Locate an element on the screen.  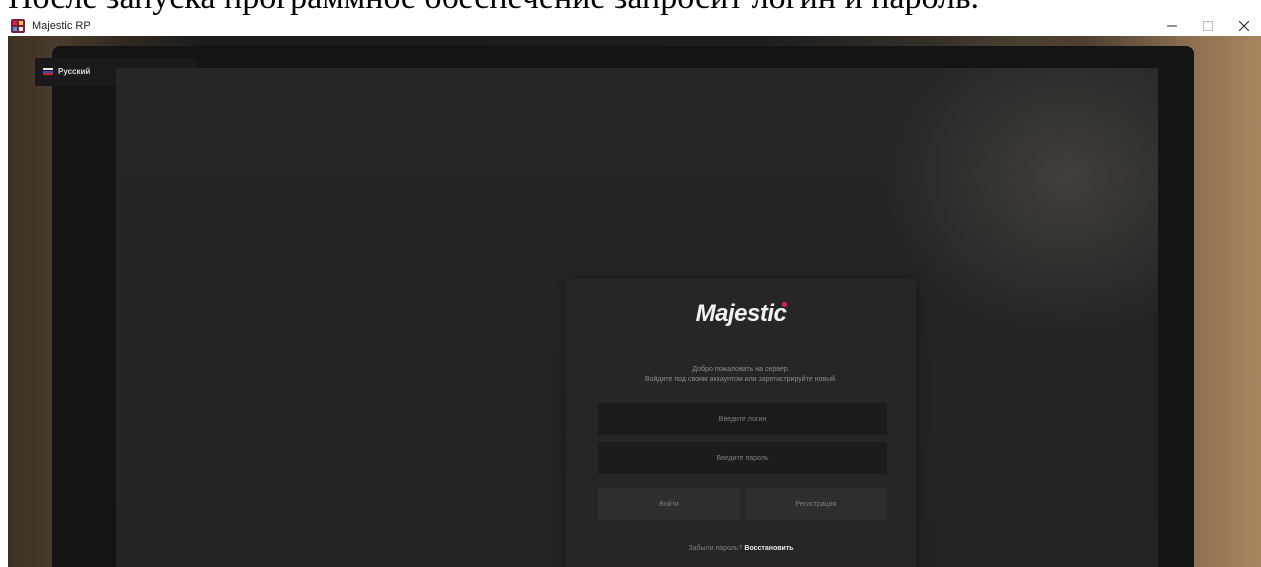
forgot-password-text: Забыли пароль? is located at coordinates (715, 548).